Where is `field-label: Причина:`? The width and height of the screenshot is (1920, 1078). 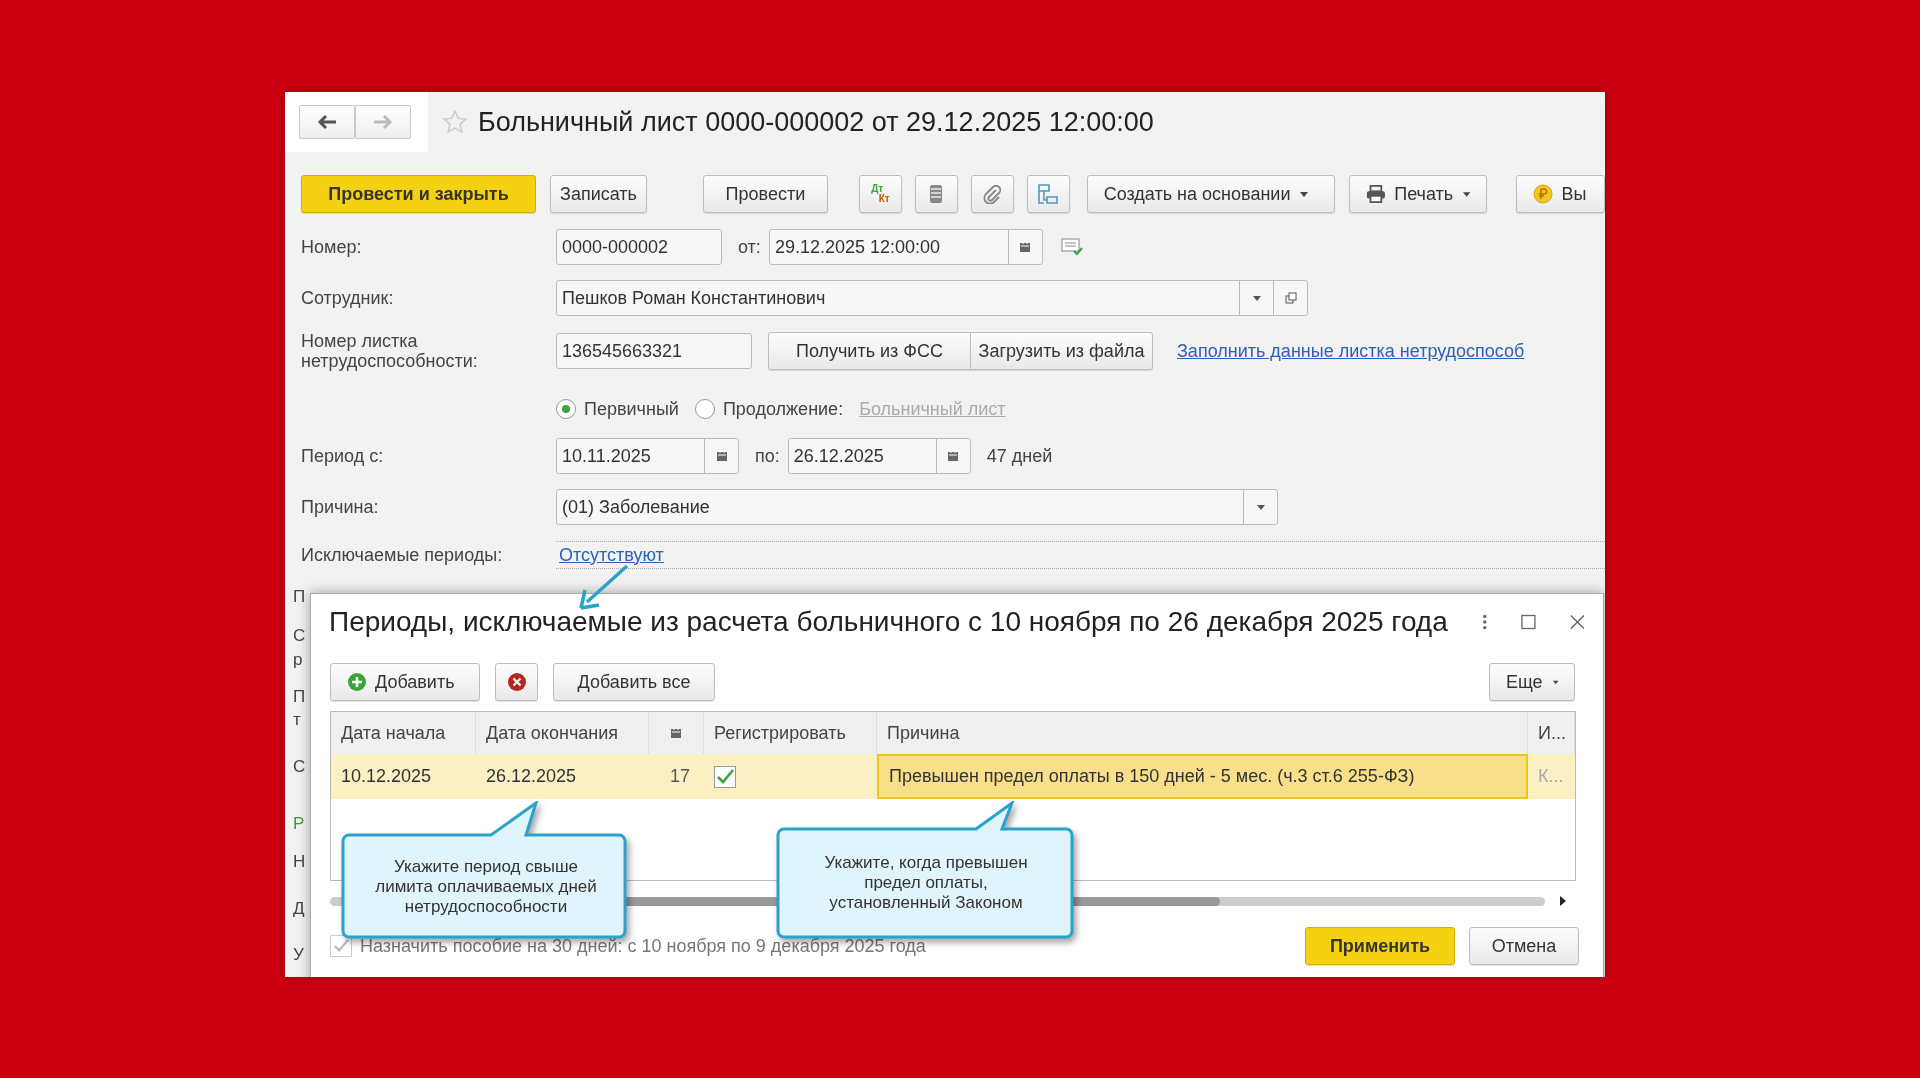
field-label: Причина: is located at coordinates (340, 507).